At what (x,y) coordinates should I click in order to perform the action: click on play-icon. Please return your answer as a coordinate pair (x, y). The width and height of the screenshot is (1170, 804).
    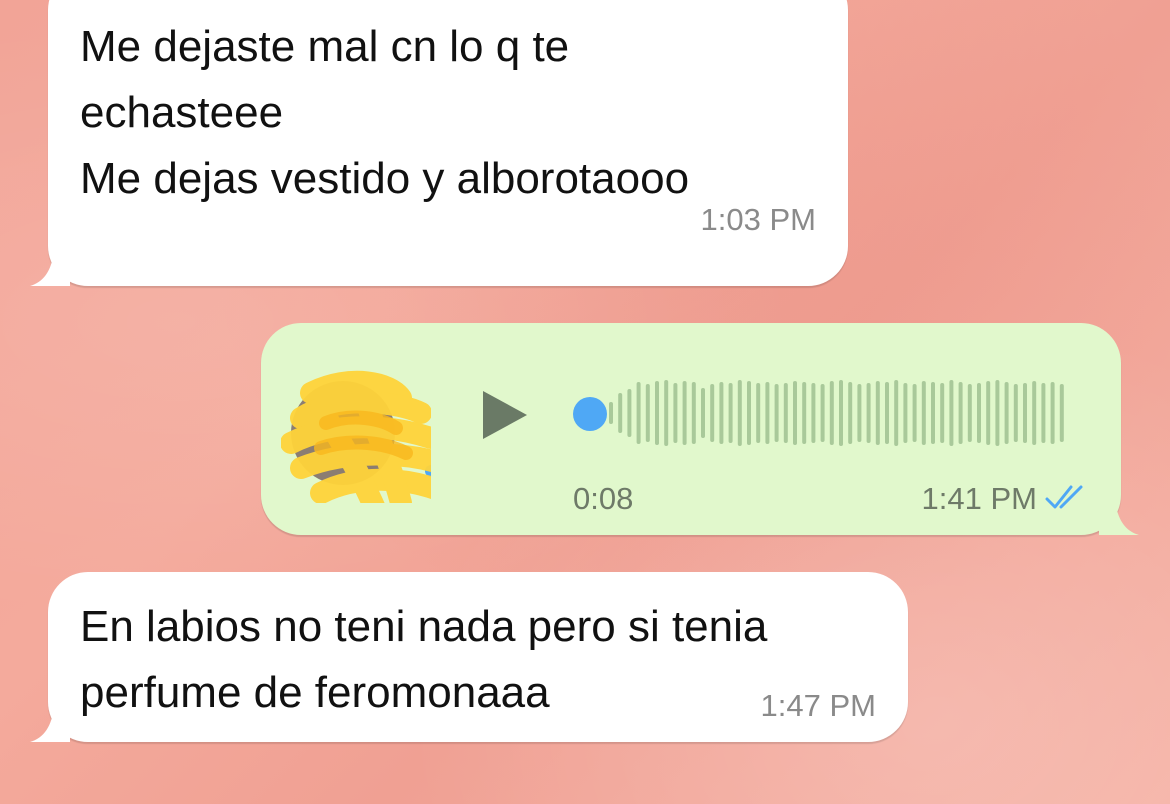
    Looking at the image, I should click on (505, 415).